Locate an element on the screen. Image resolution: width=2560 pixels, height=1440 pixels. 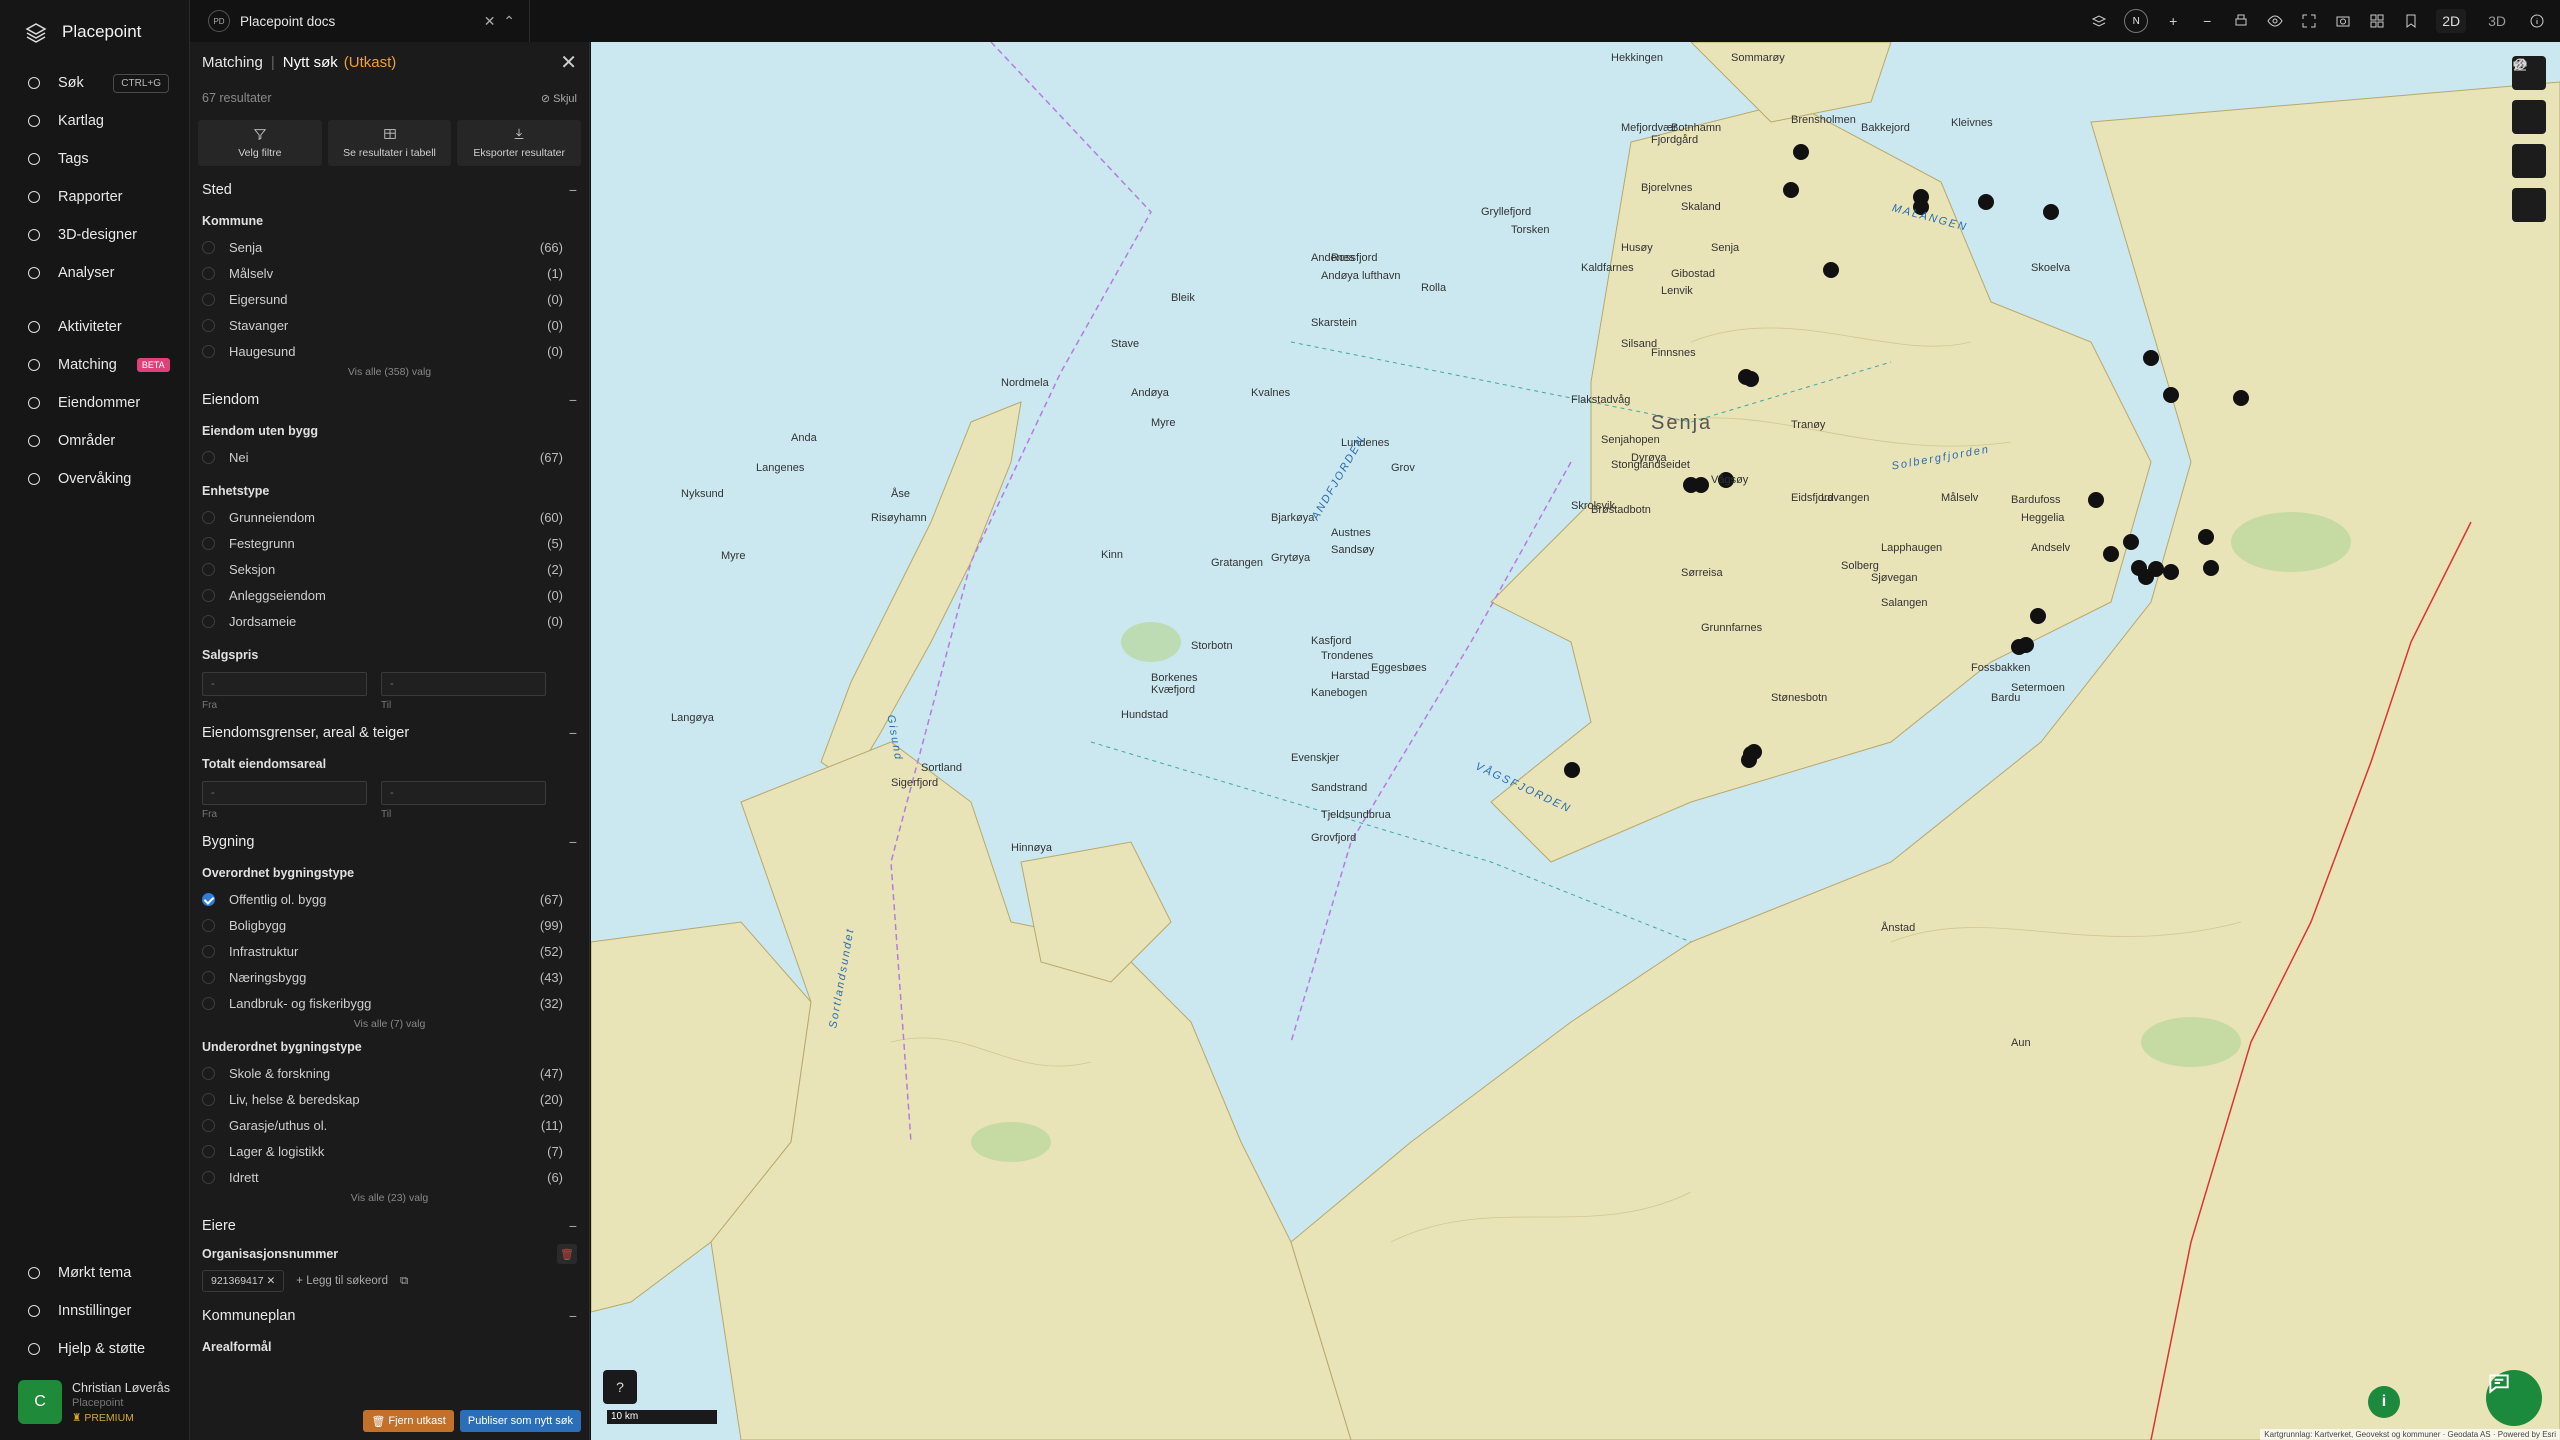
compass-button: N is located at coordinates (2136, 21).